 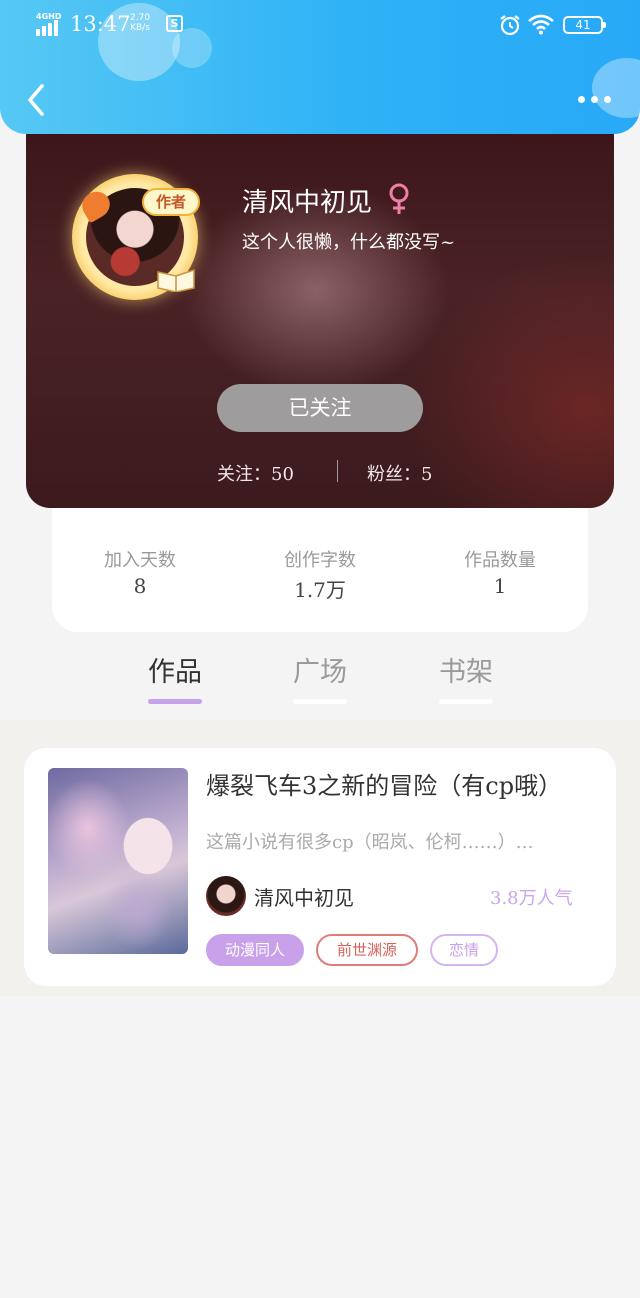 What do you see at coordinates (320, 25) in the screenshot?
I see `status-bar: 4GHD 13:47 2.70 KB/s S 41` at bounding box center [320, 25].